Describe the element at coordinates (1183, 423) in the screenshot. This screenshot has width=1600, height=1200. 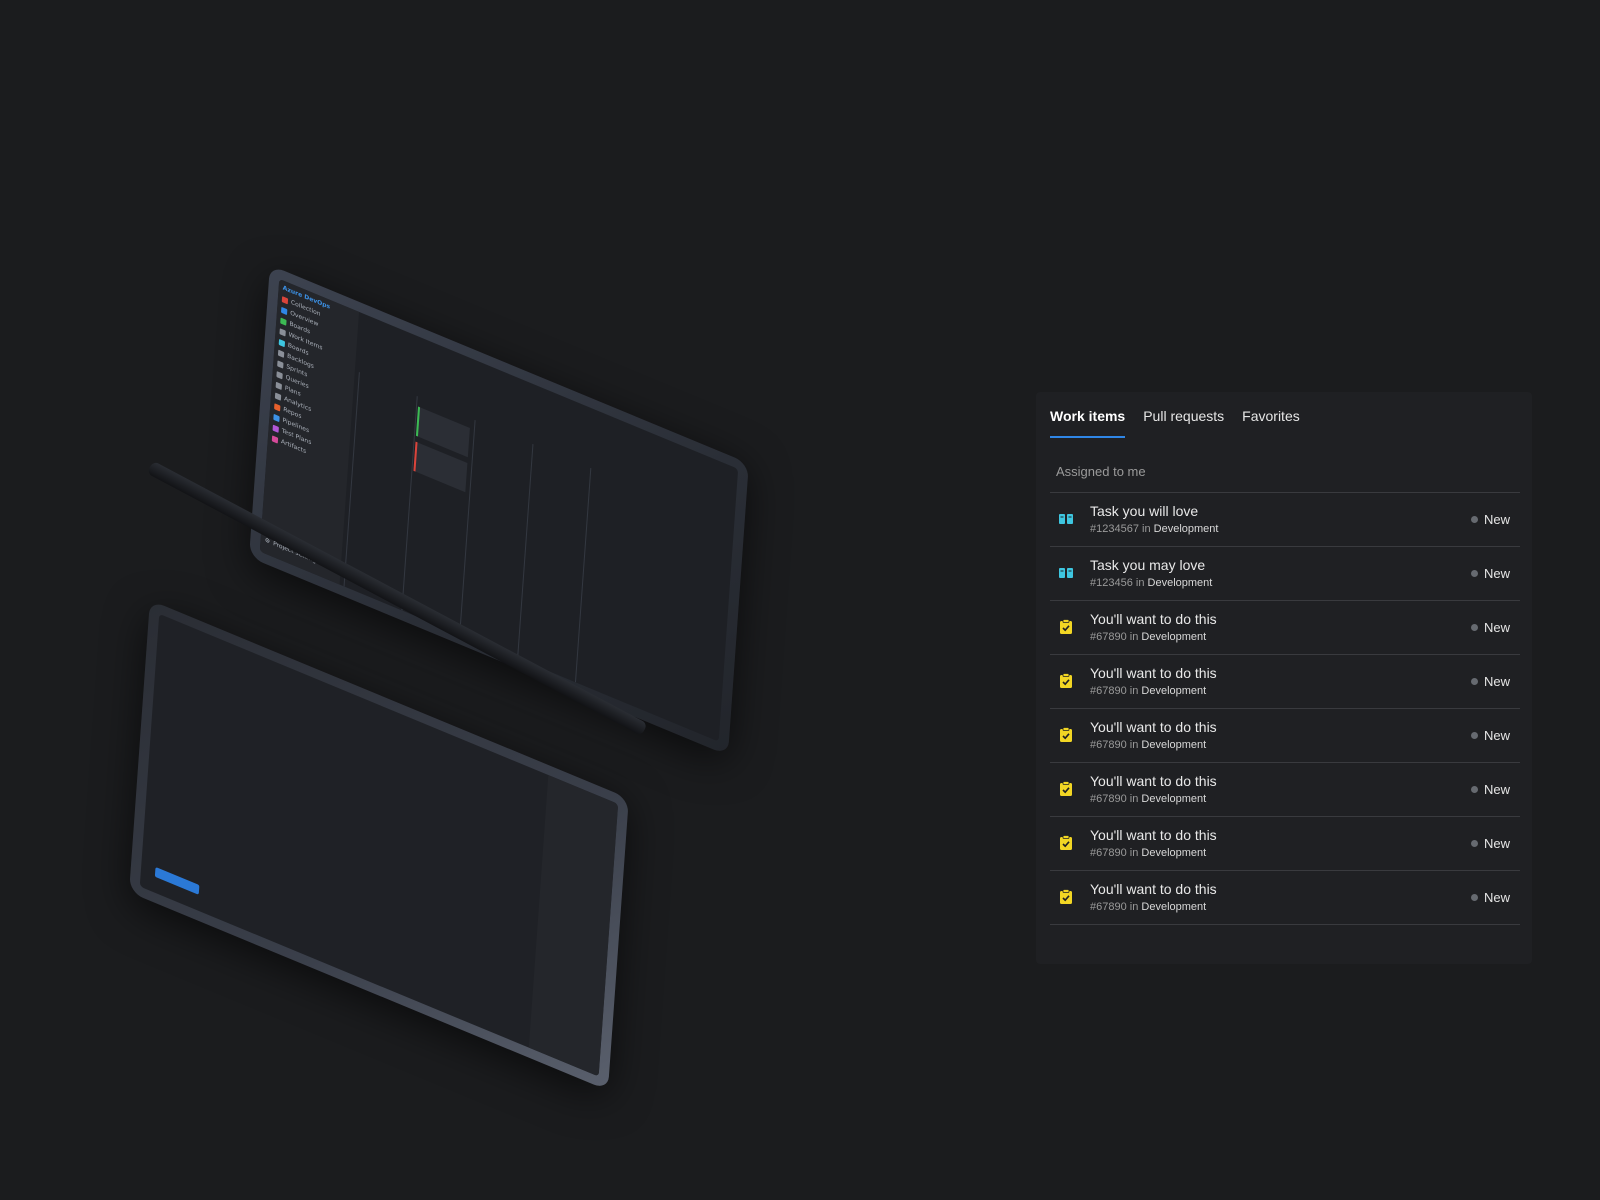
I see `tab-pull-requests: Pull requests` at that location.